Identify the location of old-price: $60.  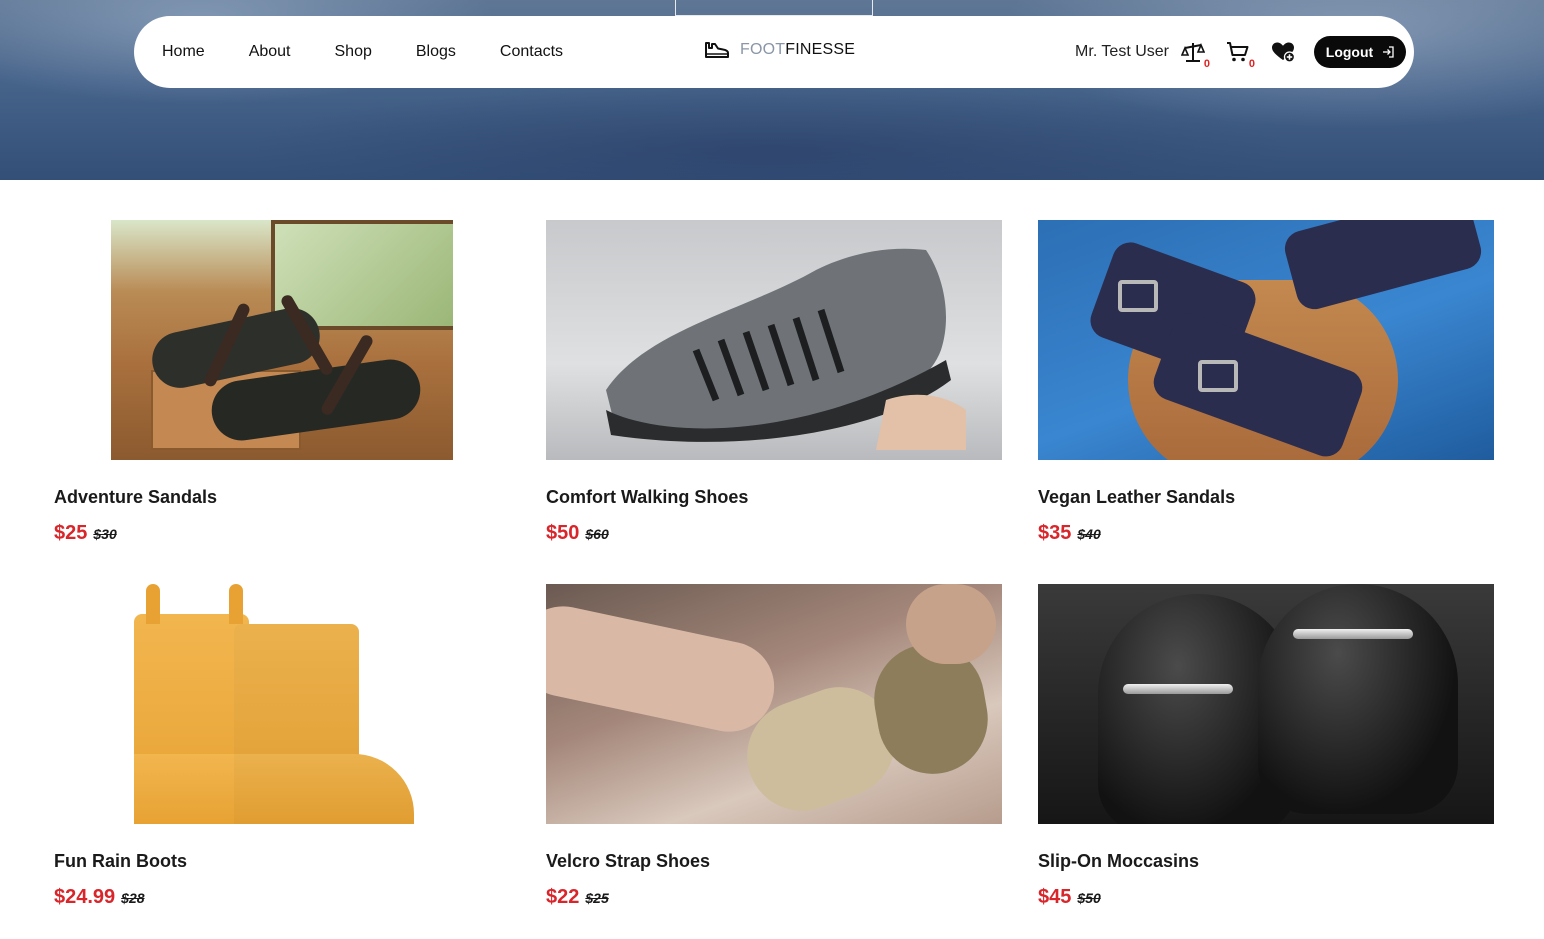
(597, 534).